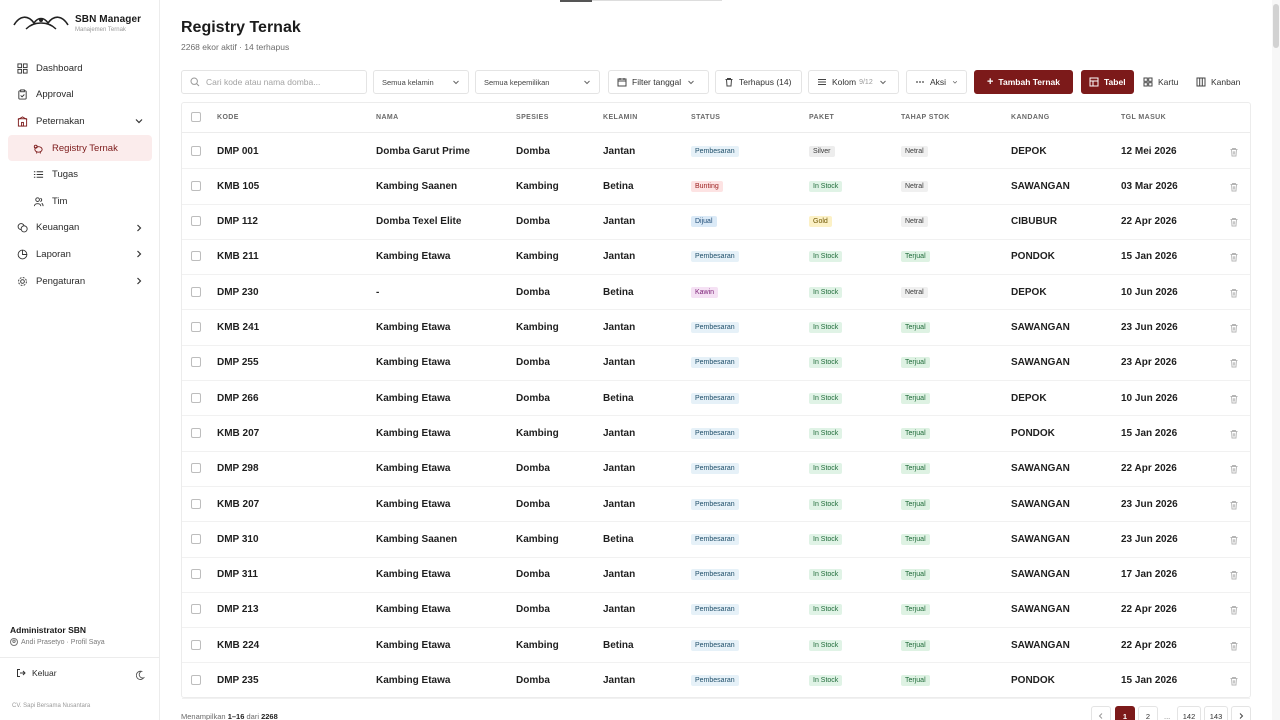  What do you see at coordinates (705, 117) in the screenshot?
I see `header-status: STATUS` at bounding box center [705, 117].